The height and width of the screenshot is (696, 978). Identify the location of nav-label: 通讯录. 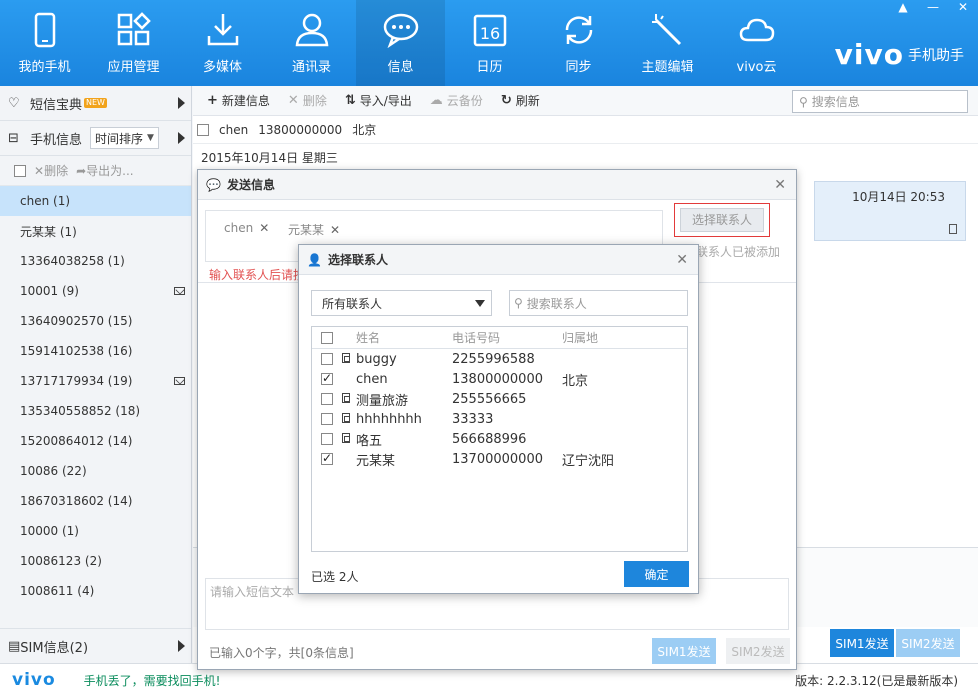
(311, 67).